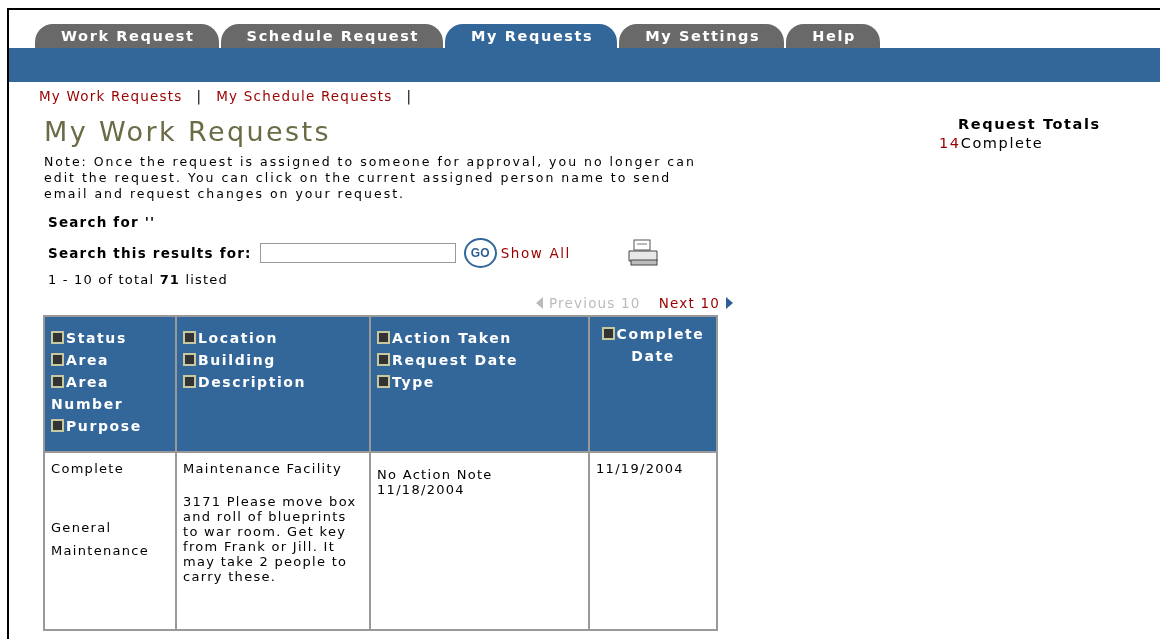 The image size is (1160, 639). What do you see at coordinates (110, 393) in the screenshot?
I see `sort-field-button: Area Number` at bounding box center [110, 393].